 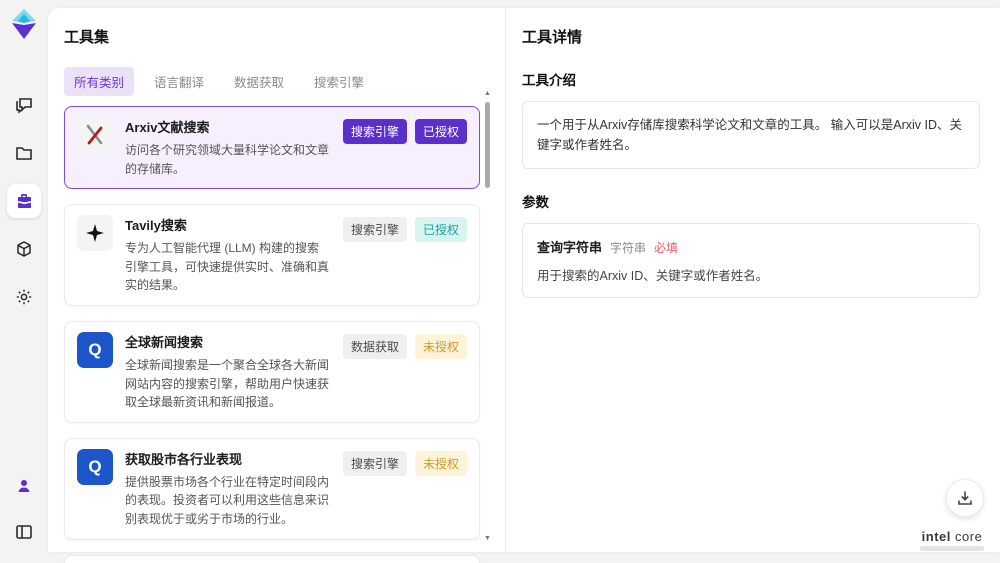 I want to click on param-required-badge: 必填, so click(x=666, y=248).